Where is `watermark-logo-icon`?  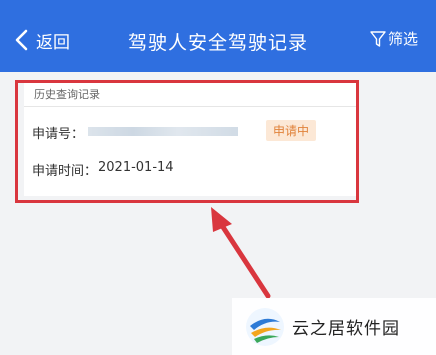
watermark-logo-icon is located at coordinates (265, 326).